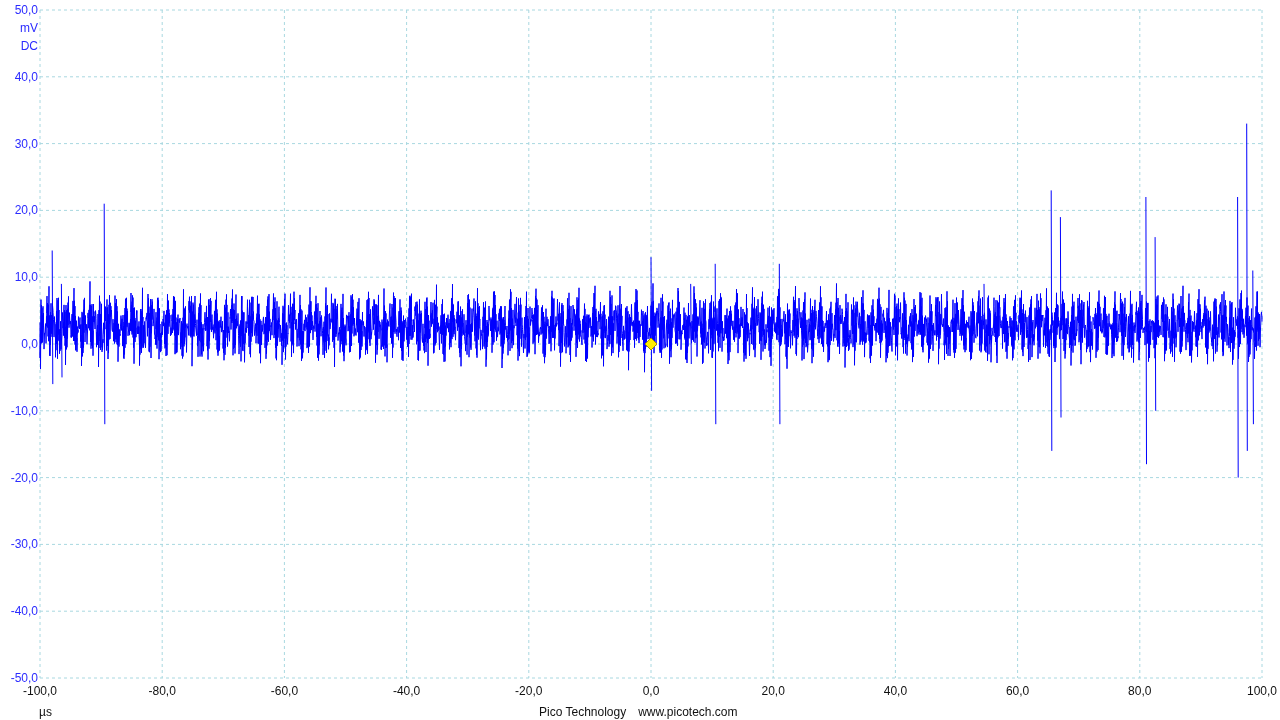 The height and width of the screenshot is (720, 1280). Describe the element at coordinates (26, 10) in the screenshot. I see `y-axis-label: 50,0` at that location.